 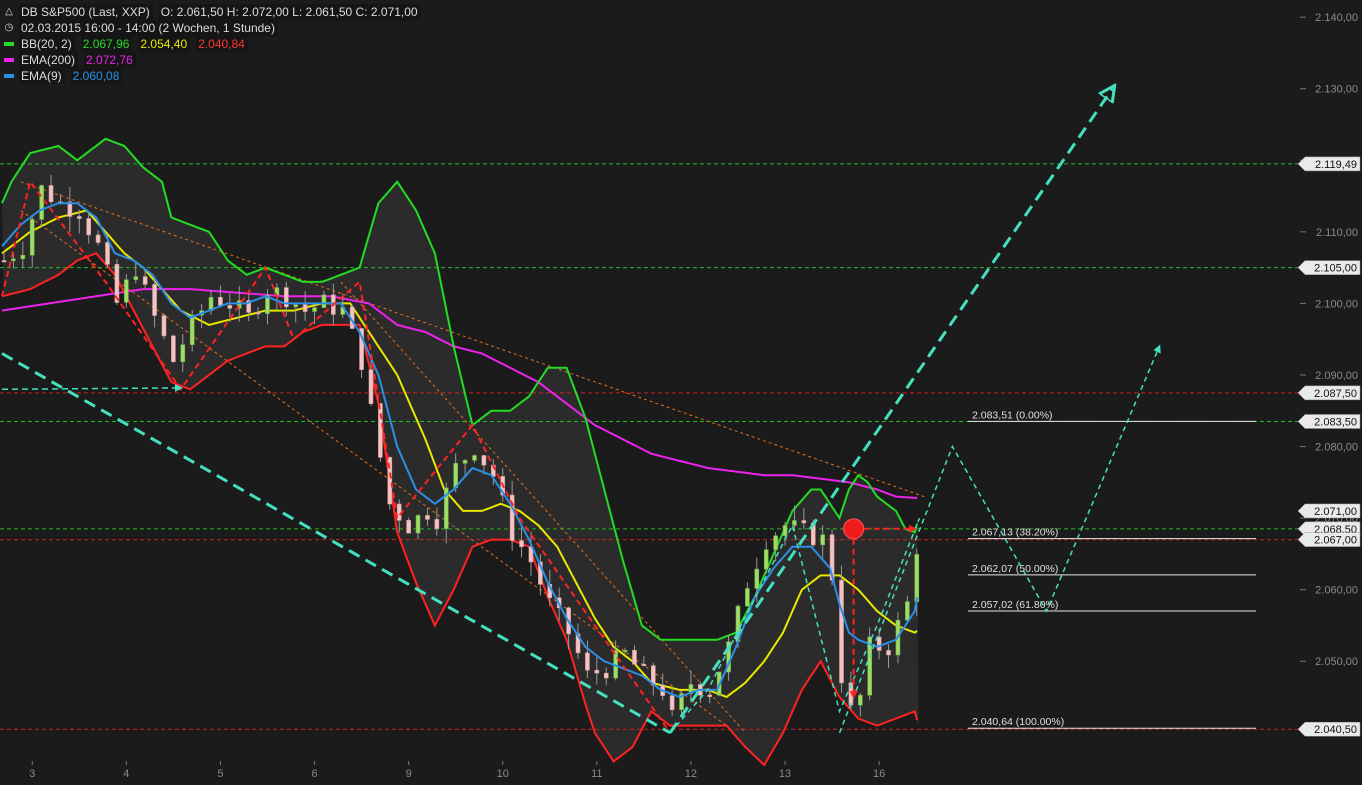 I want to click on price-tag: 2.067,00, so click(x=1329, y=539).